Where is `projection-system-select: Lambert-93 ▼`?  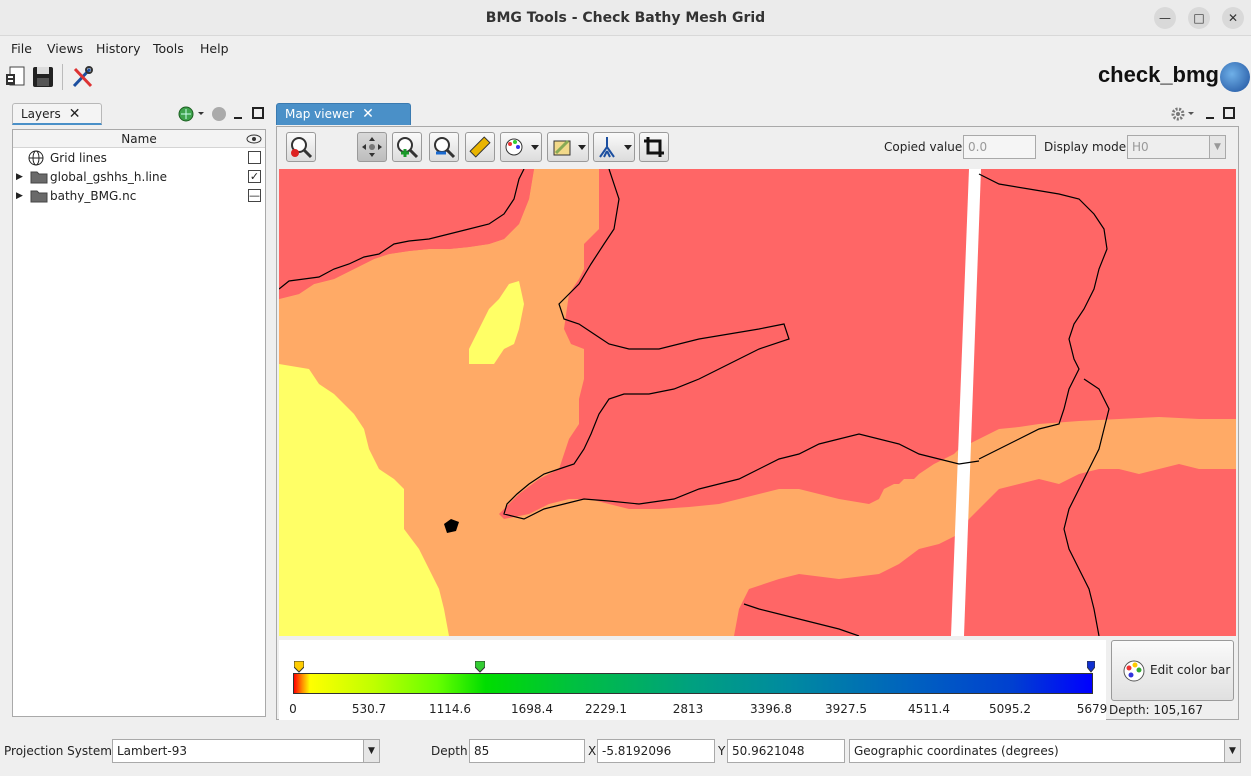 projection-system-select: Lambert-93 ▼ is located at coordinates (246, 751).